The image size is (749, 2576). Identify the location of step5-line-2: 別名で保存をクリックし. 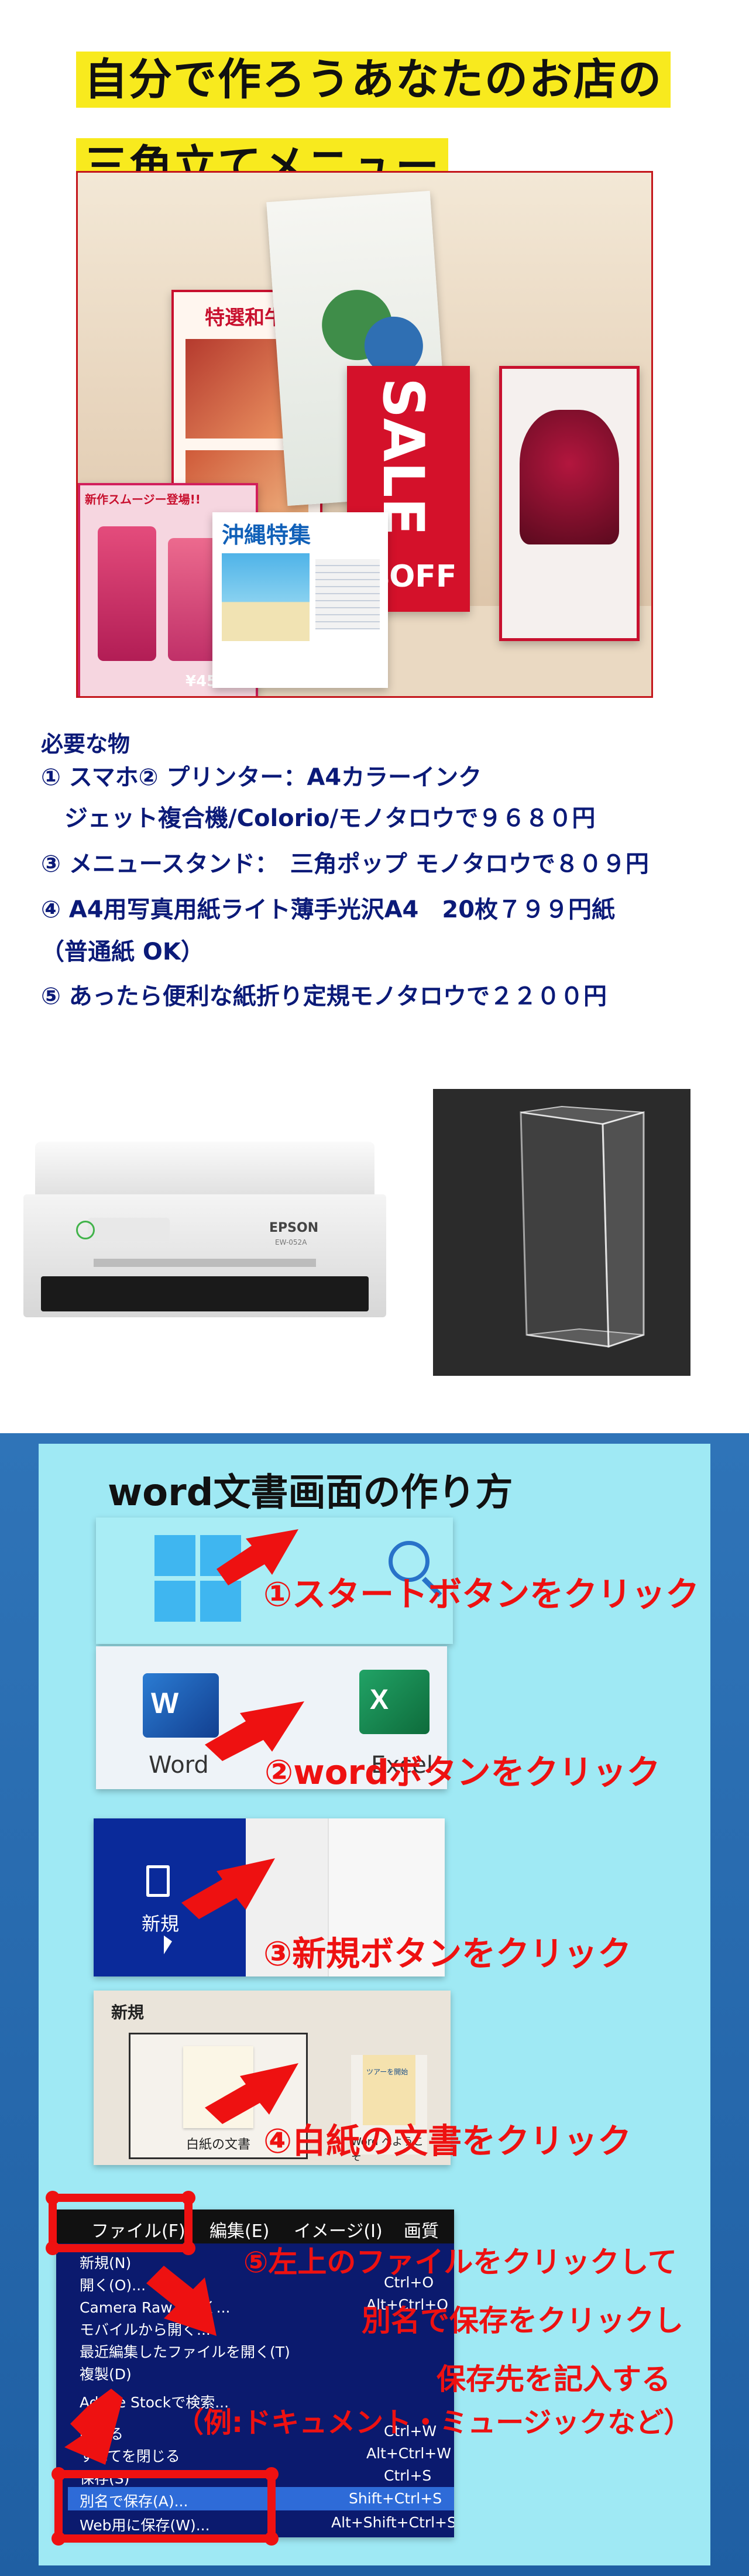
(523, 2321).